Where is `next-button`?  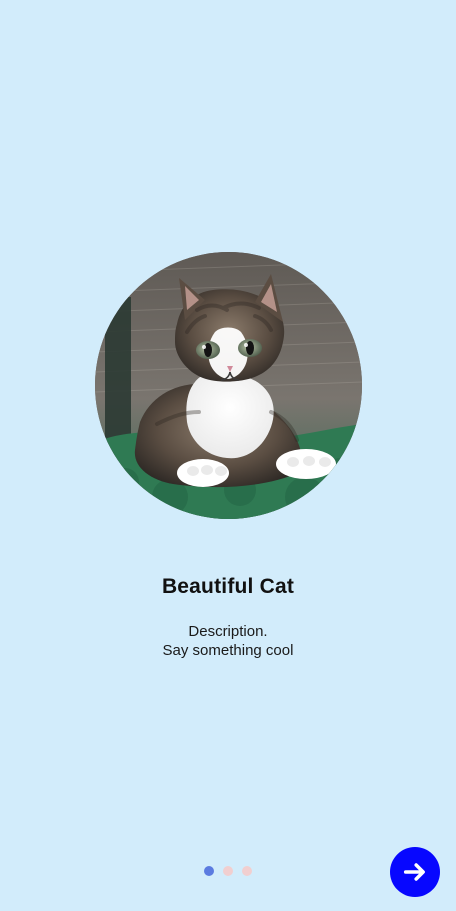
next-button is located at coordinates (415, 872).